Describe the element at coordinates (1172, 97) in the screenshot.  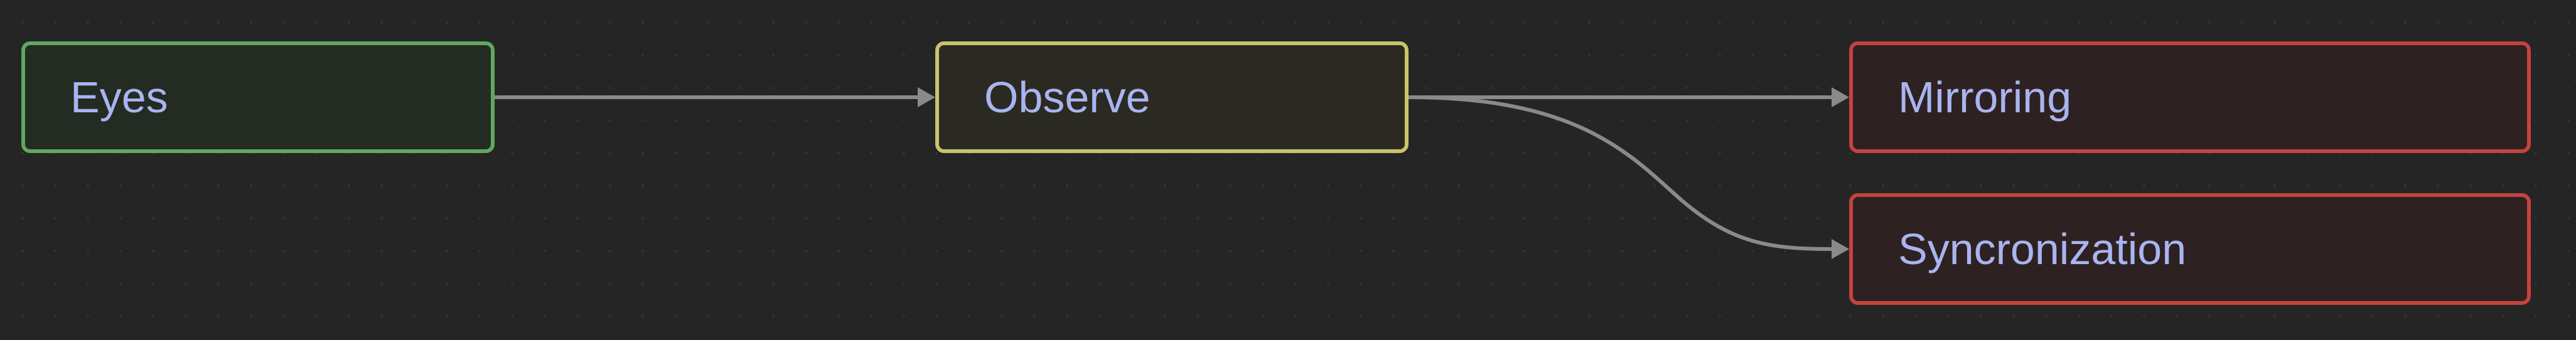
I see `node-observe: Observe` at that location.